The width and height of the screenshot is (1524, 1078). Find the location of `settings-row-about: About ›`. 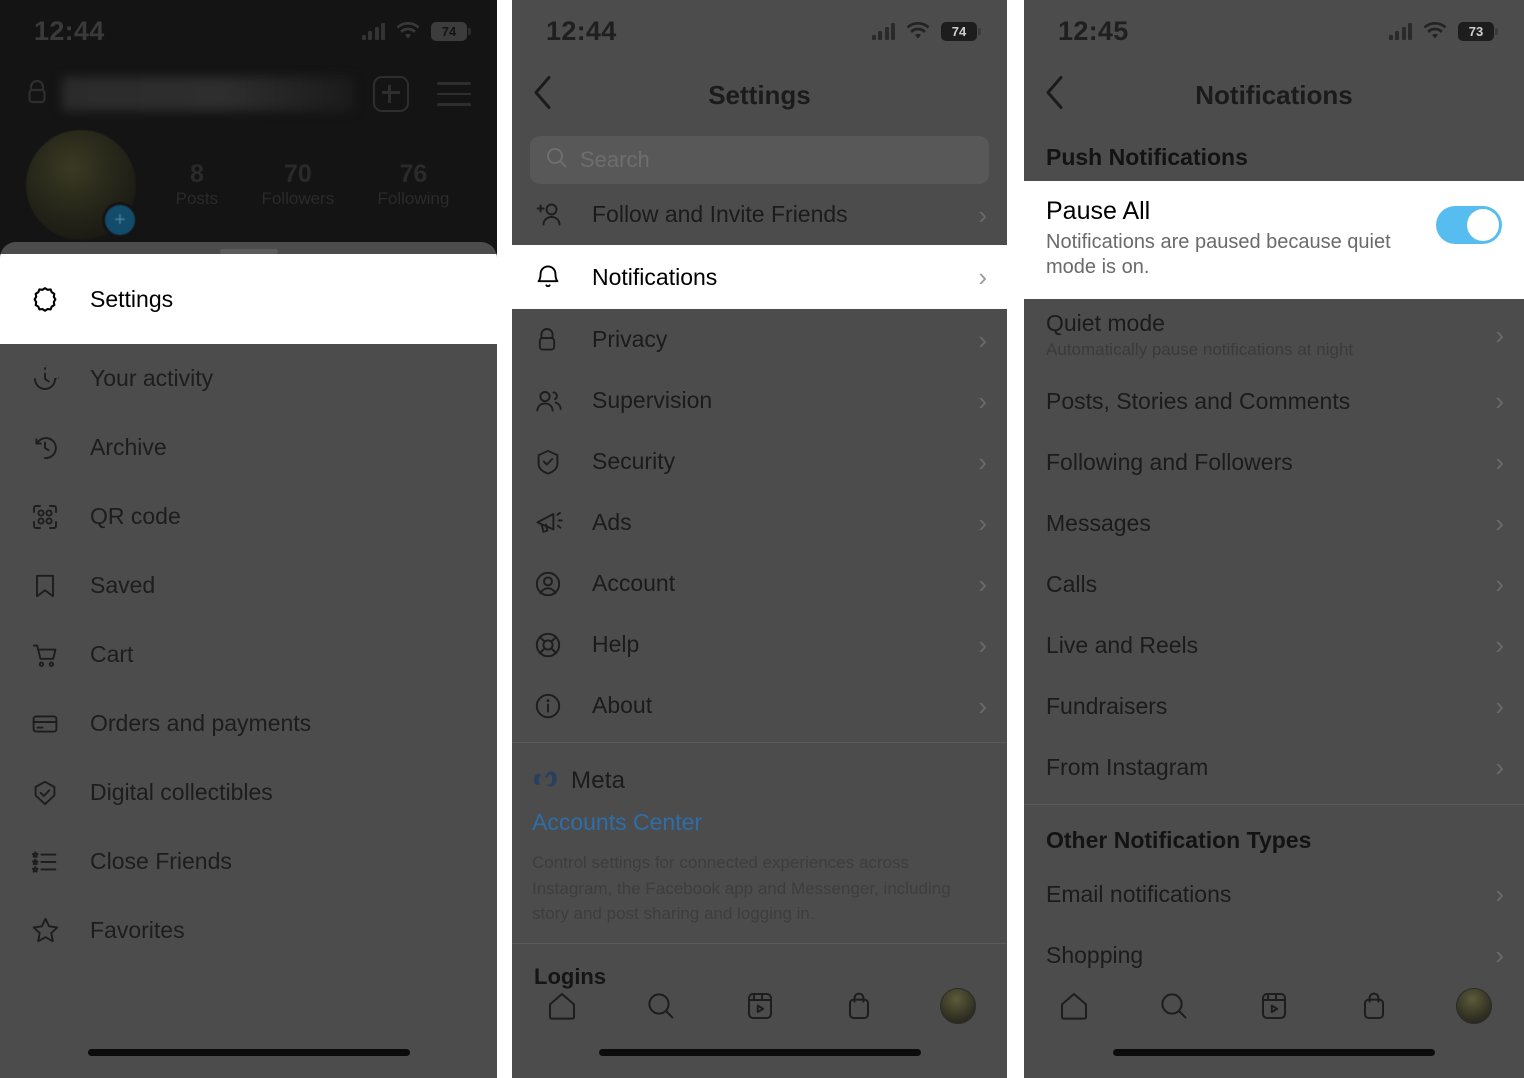

settings-row-about: About › is located at coordinates (759, 705).